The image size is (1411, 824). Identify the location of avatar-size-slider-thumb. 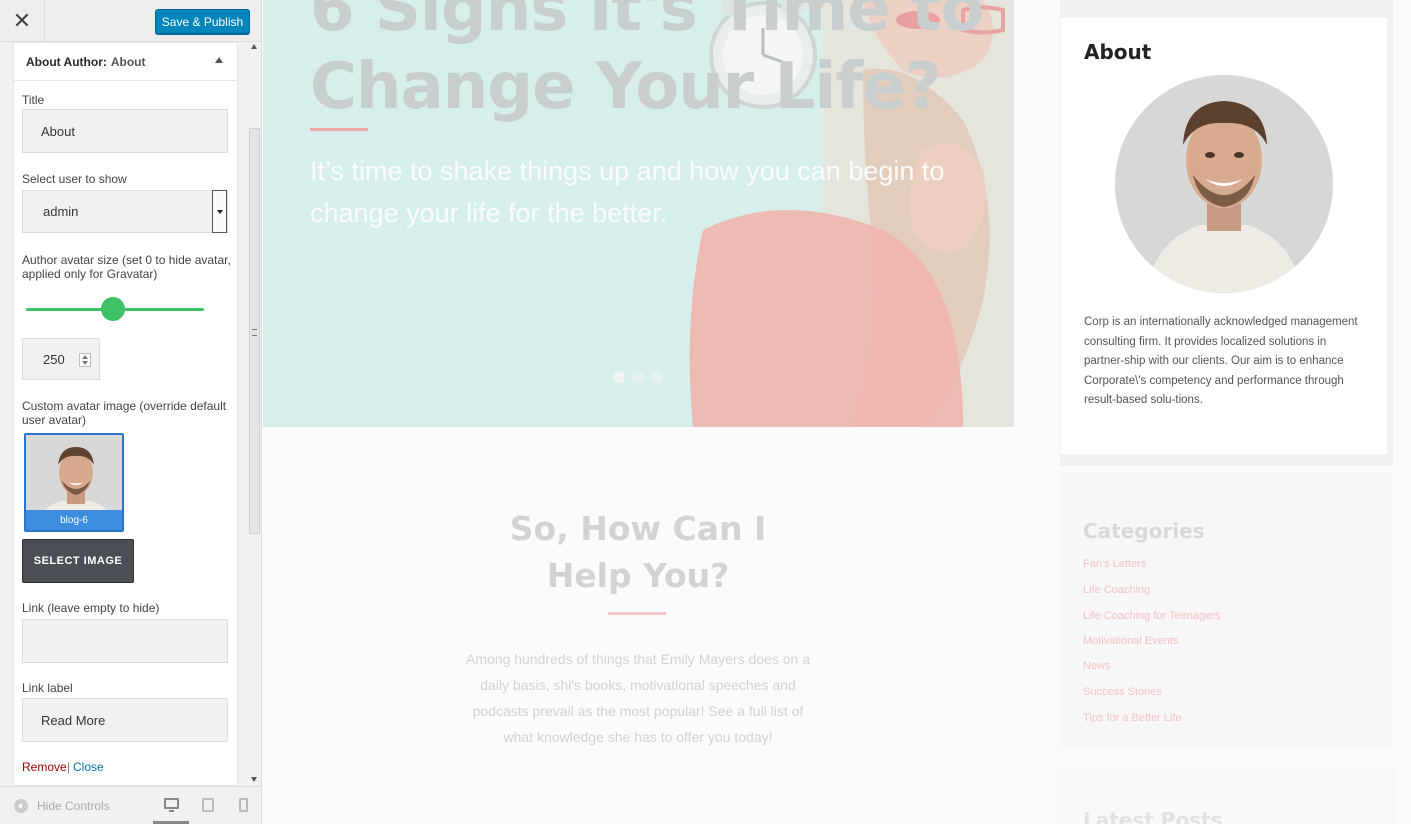
(113, 309).